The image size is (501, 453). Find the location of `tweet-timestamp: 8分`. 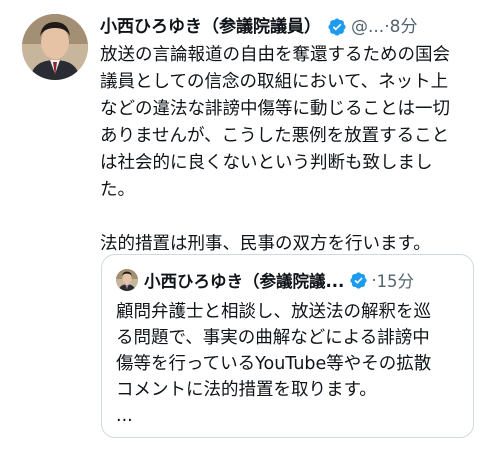

tweet-timestamp: 8分 is located at coordinates (404, 27).